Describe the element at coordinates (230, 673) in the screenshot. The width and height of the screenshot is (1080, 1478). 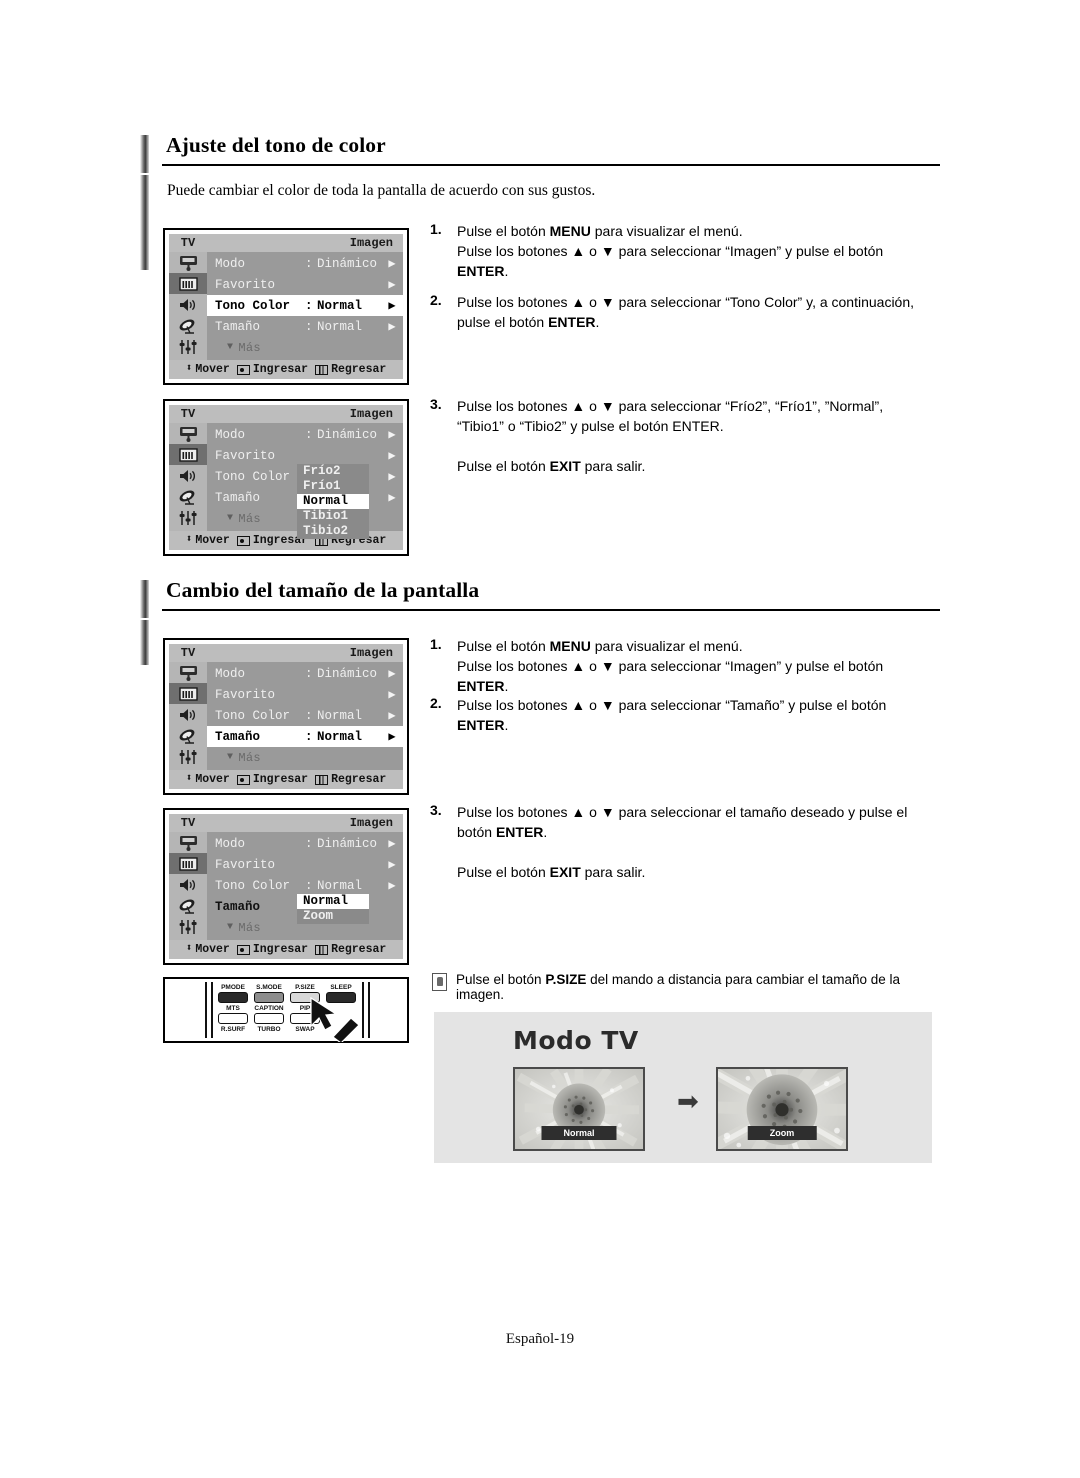
I see `osd-row-label: Modo` at that location.